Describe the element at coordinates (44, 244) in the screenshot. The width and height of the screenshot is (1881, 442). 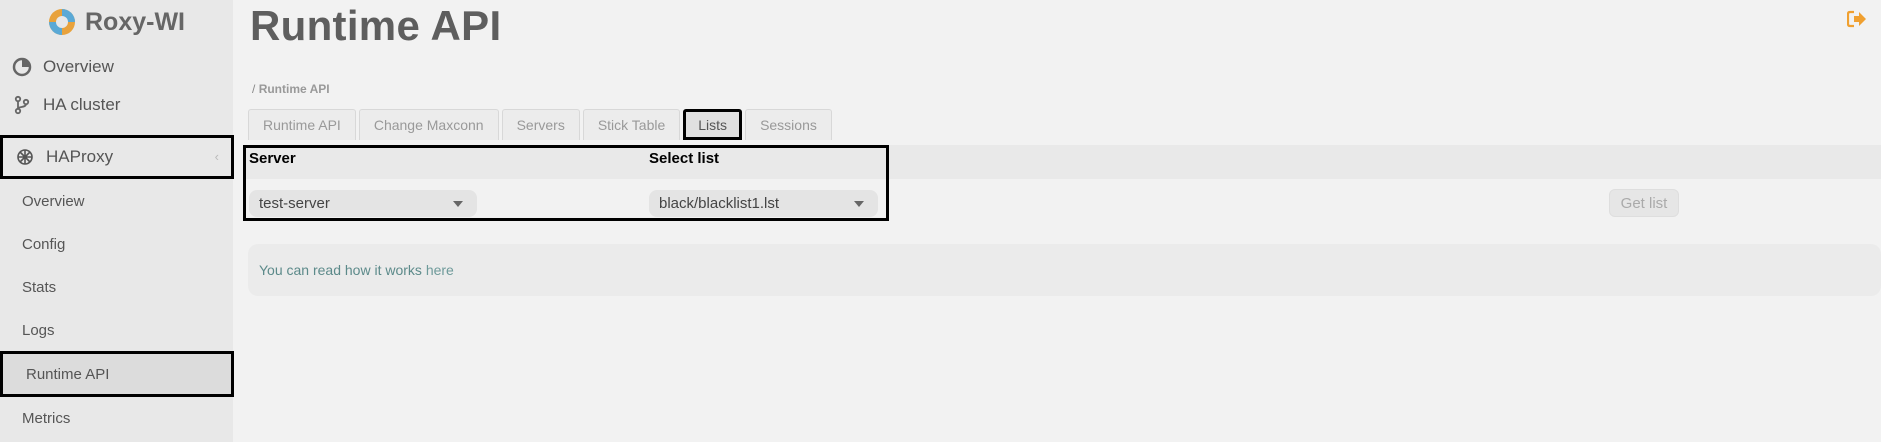
I see `sidebar-subitem-label: Config` at that location.